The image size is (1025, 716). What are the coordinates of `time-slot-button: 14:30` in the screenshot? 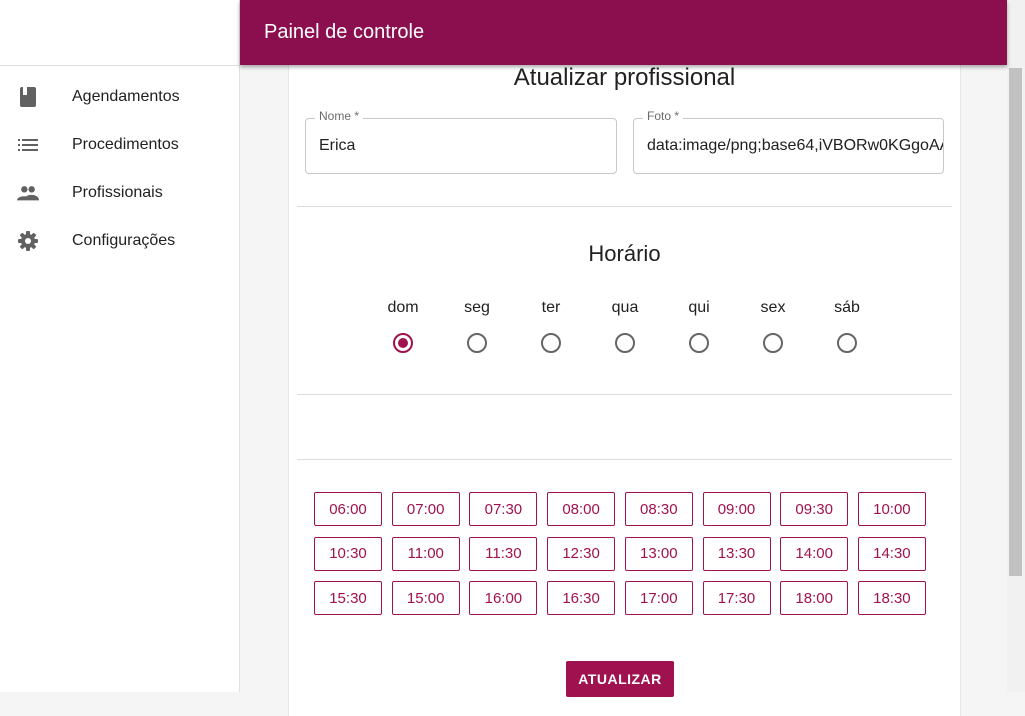 It's located at (891, 553).